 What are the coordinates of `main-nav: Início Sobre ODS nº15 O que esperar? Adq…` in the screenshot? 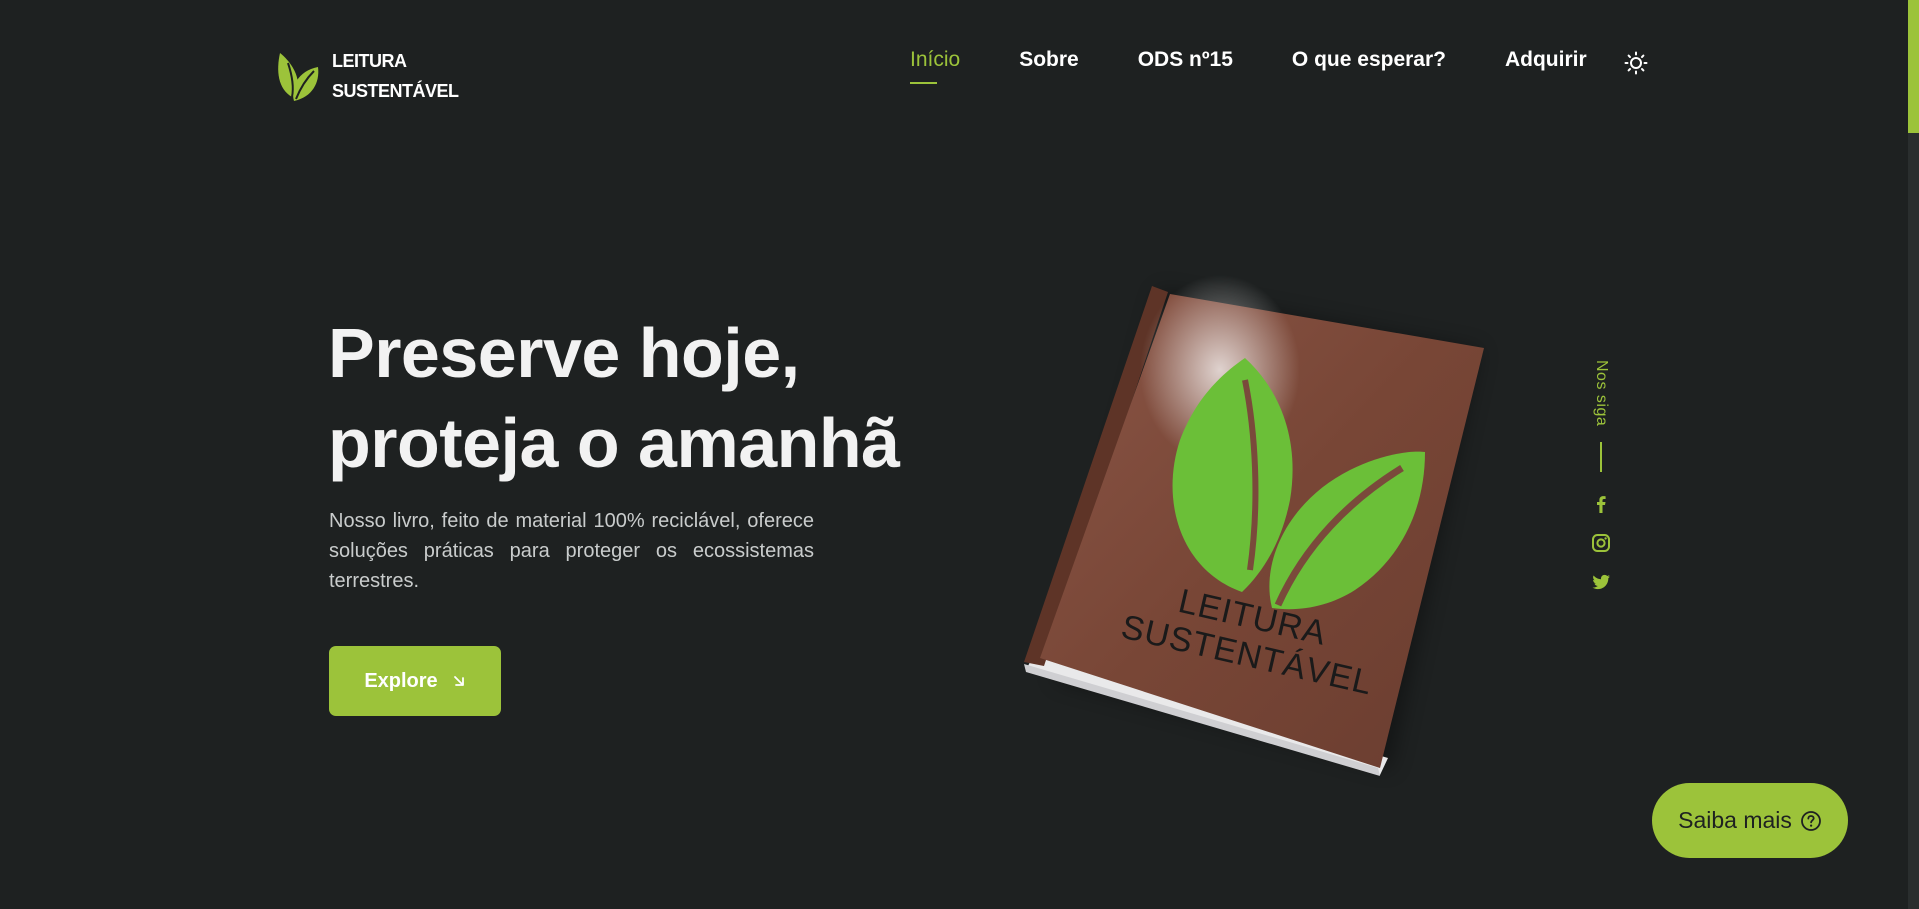 It's located at (1278, 64).